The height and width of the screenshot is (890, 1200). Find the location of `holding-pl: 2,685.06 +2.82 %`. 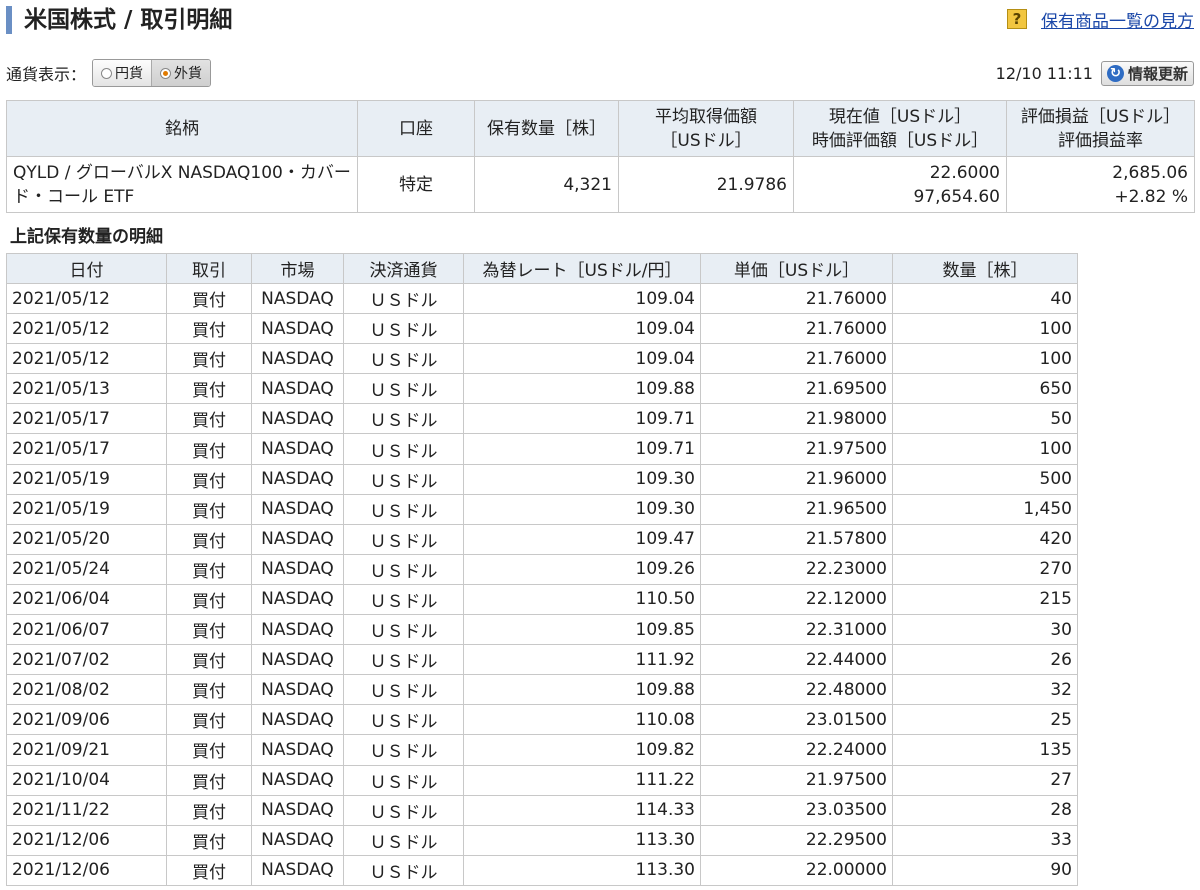

holding-pl: 2,685.06 +2.82 % is located at coordinates (1100, 184).